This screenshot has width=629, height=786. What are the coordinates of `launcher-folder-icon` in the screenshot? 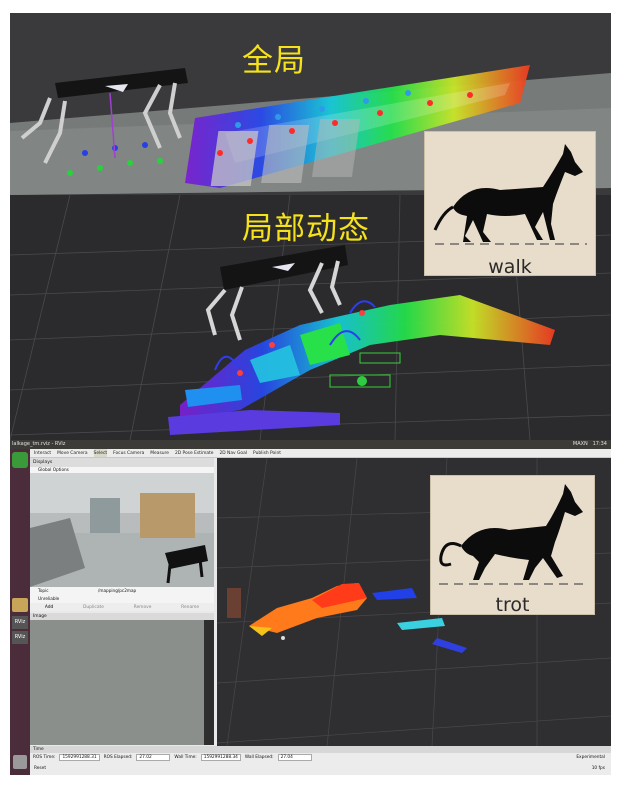 It's located at (20, 605).